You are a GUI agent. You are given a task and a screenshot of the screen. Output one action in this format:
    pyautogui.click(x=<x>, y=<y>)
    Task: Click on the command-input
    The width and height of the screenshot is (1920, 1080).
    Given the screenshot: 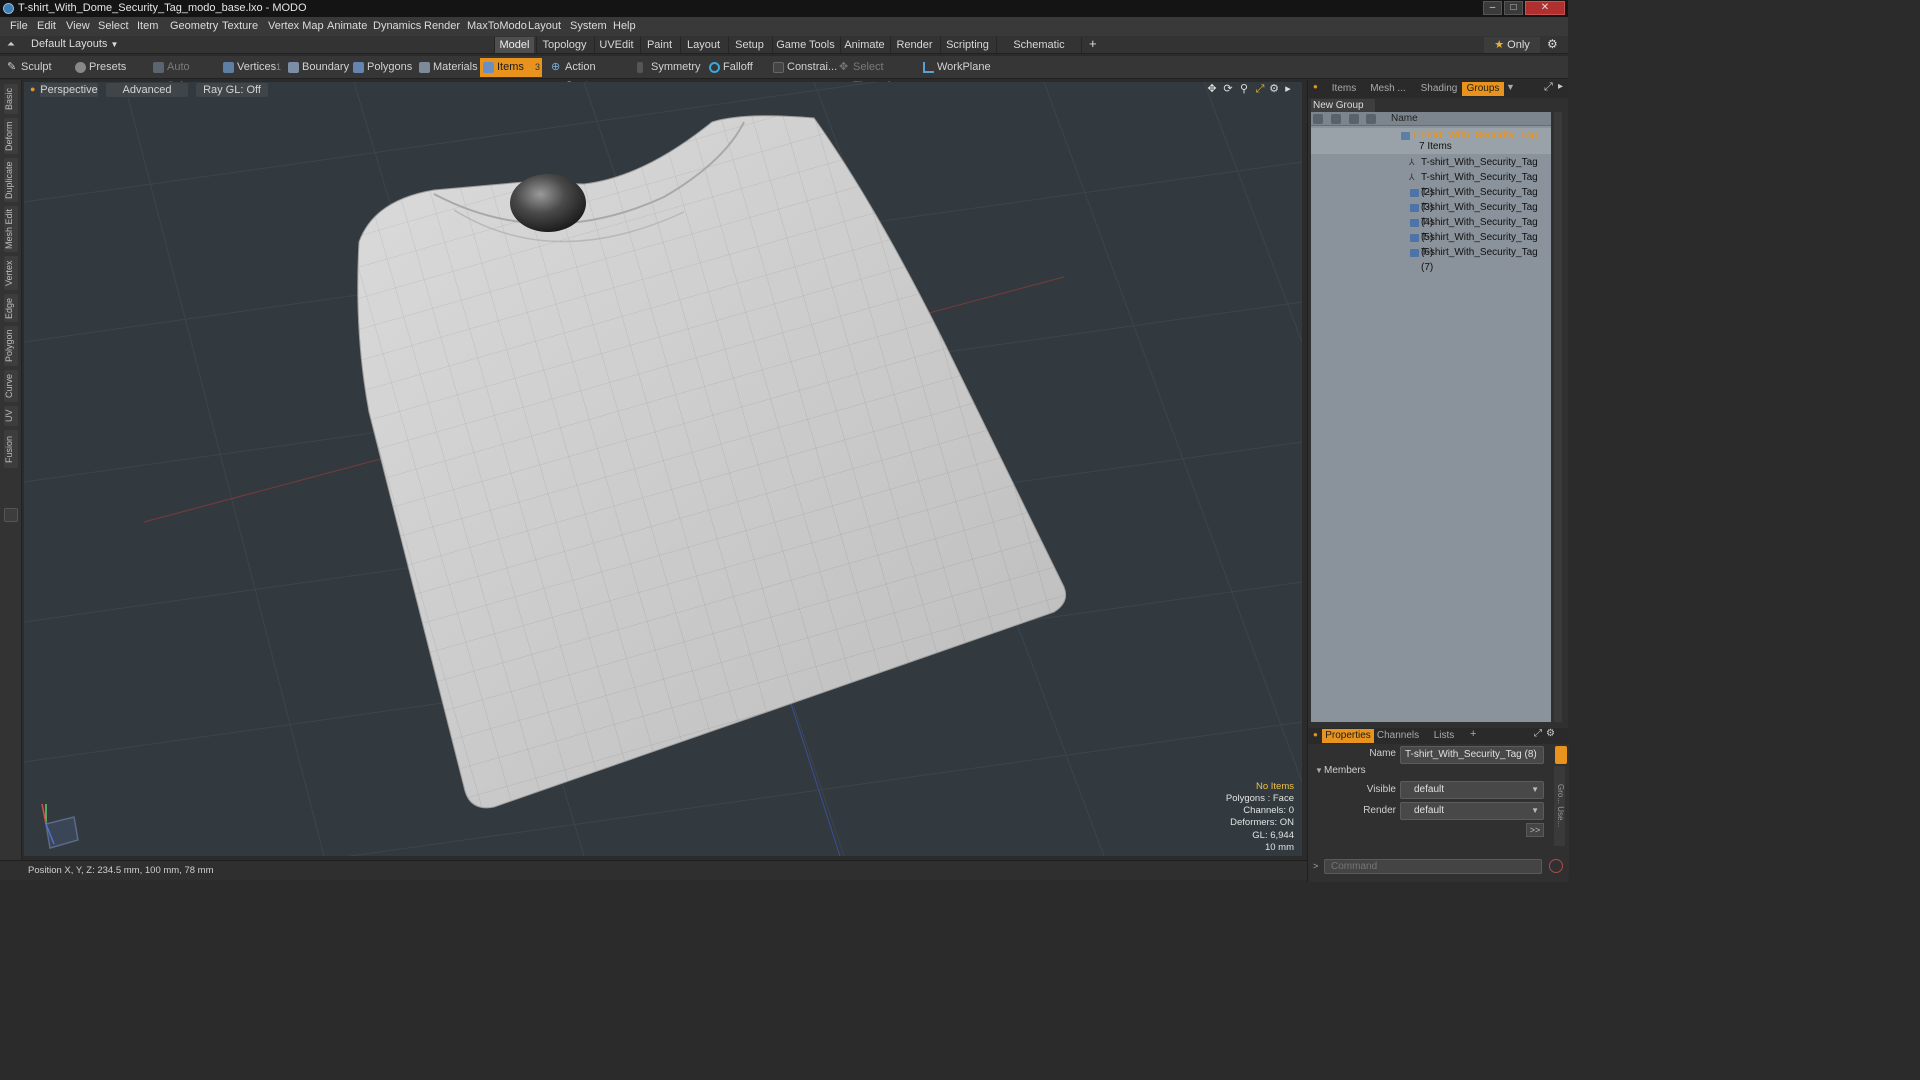 What is the action you would take?
    pyautogui.click(x=1433, y=866)
    